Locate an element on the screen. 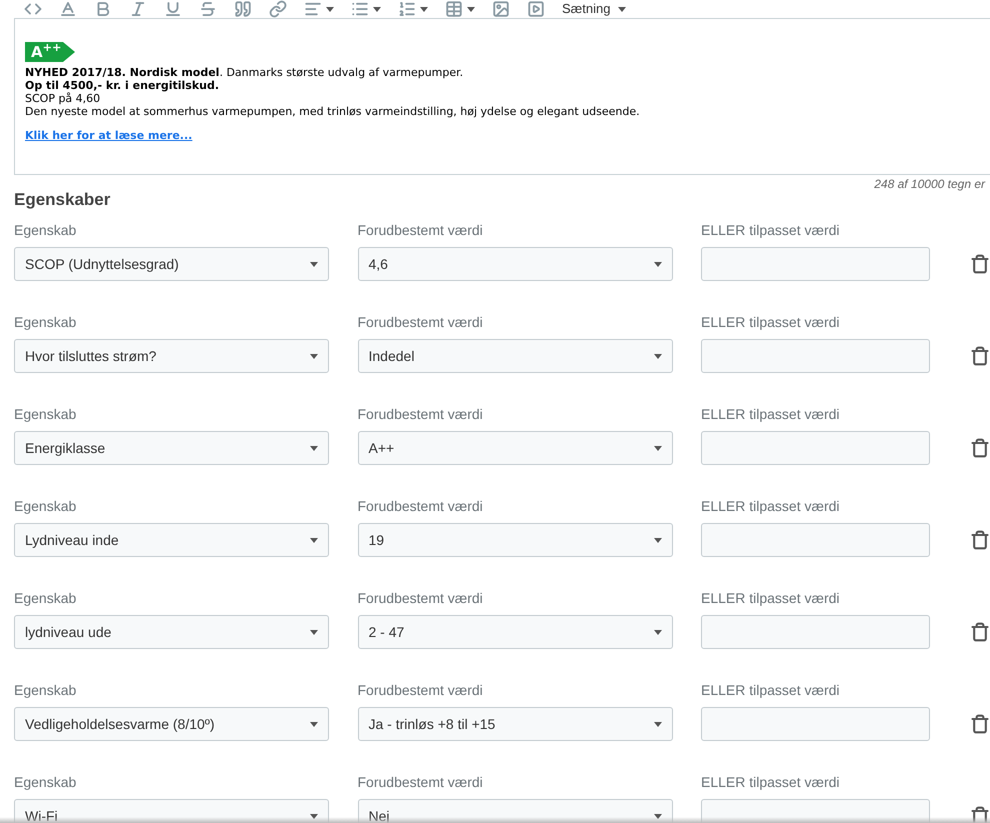 This screenshot has height=823, width=990. character-counter: 248 af 10000 tegn er is located at coordinates (929, 184).